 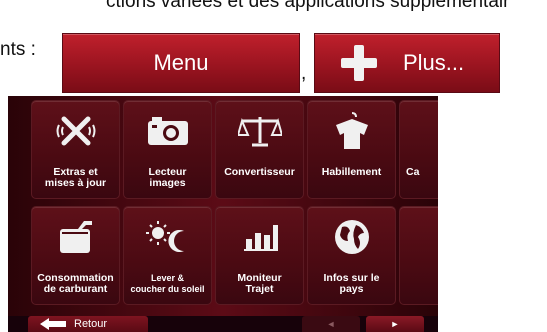 I want to click on tile-country-info: Infos sur le pays, so click(x=351, y=255).